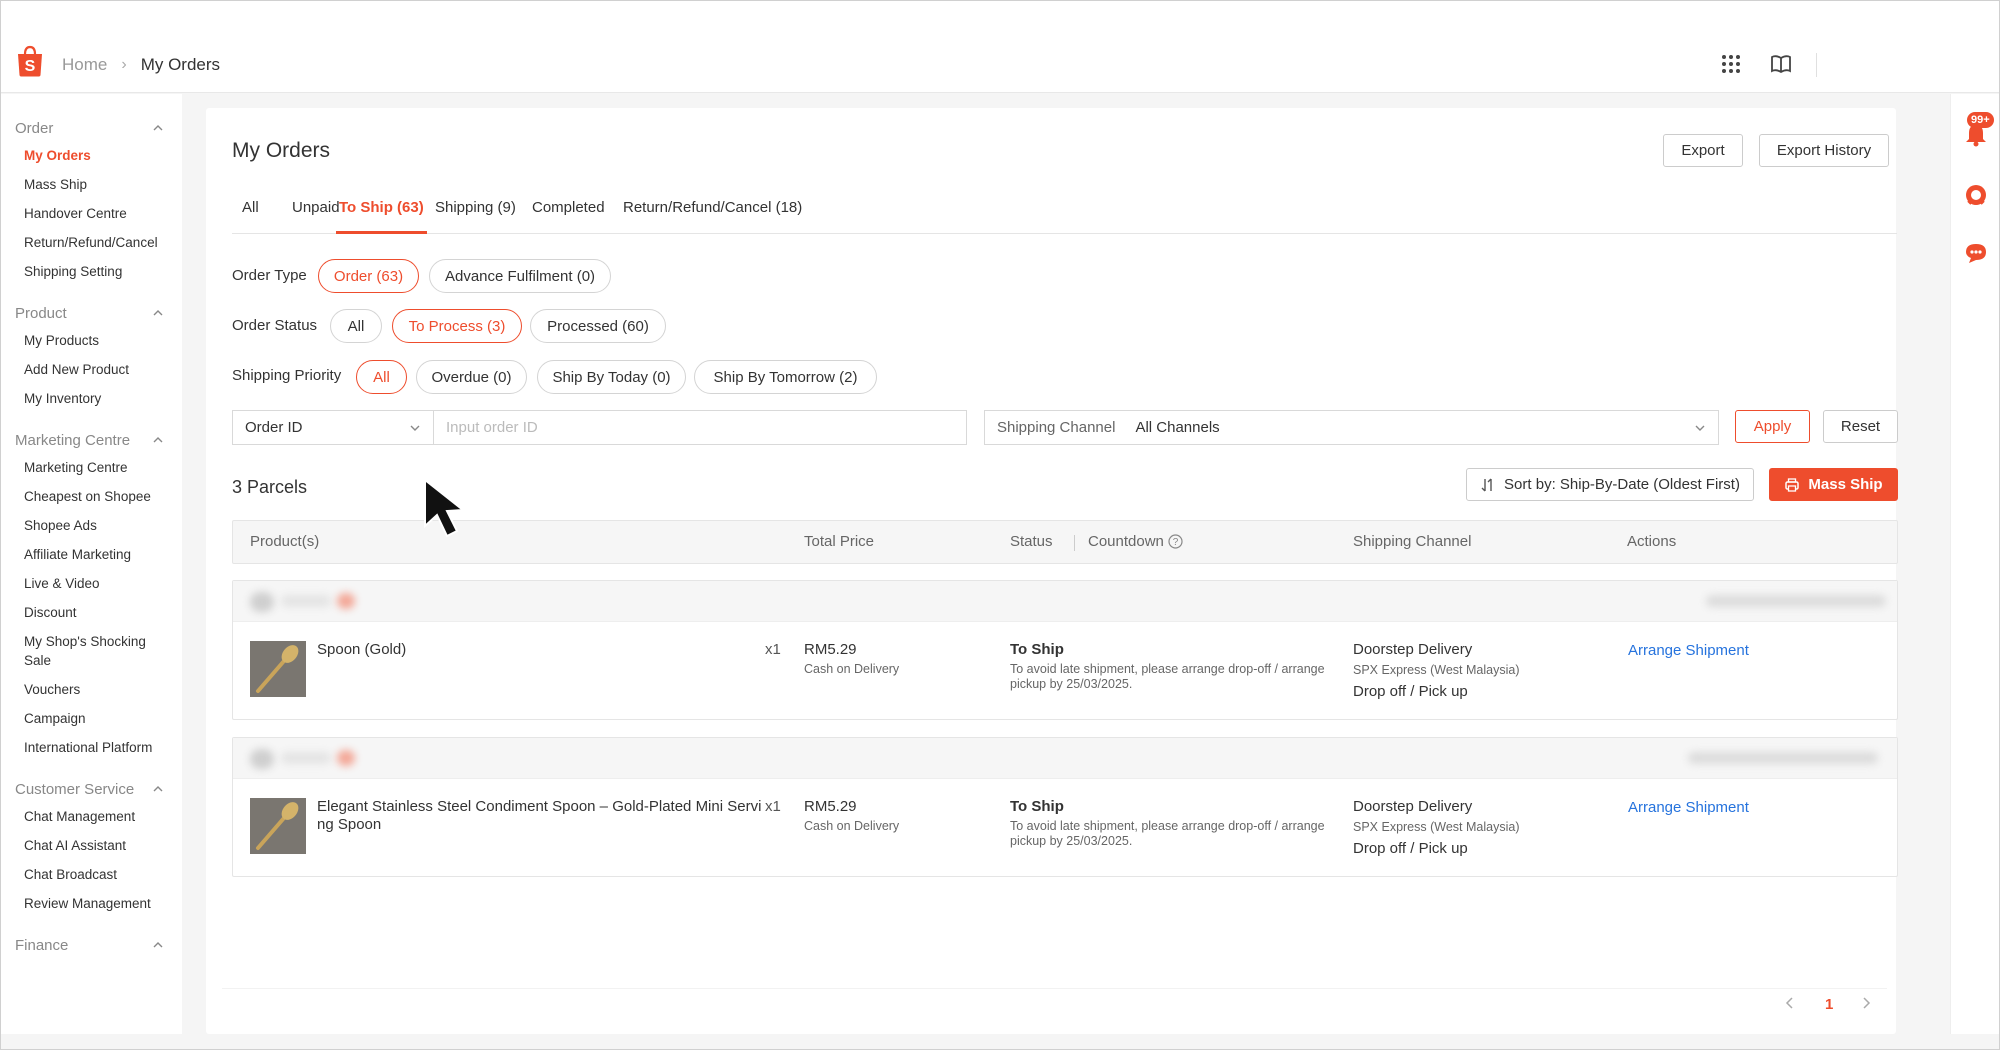 This screenshot has width=2000, height=1050. I want to click on order-status-processed-pill: Processed (60), so click(598, 326).